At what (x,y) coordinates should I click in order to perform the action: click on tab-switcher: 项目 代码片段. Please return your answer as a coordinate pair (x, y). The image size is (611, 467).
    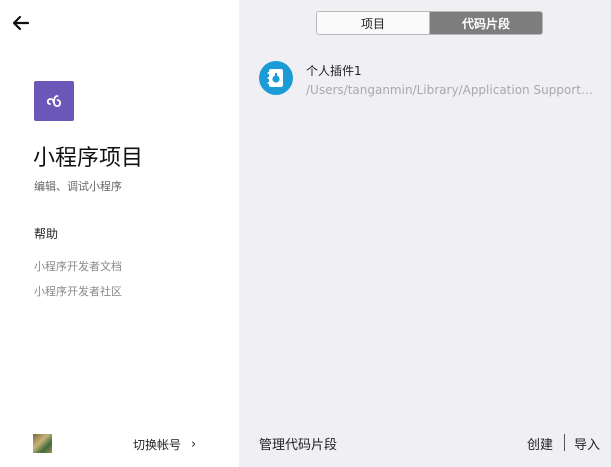
    Looking at the image, I should click on (429, 23).